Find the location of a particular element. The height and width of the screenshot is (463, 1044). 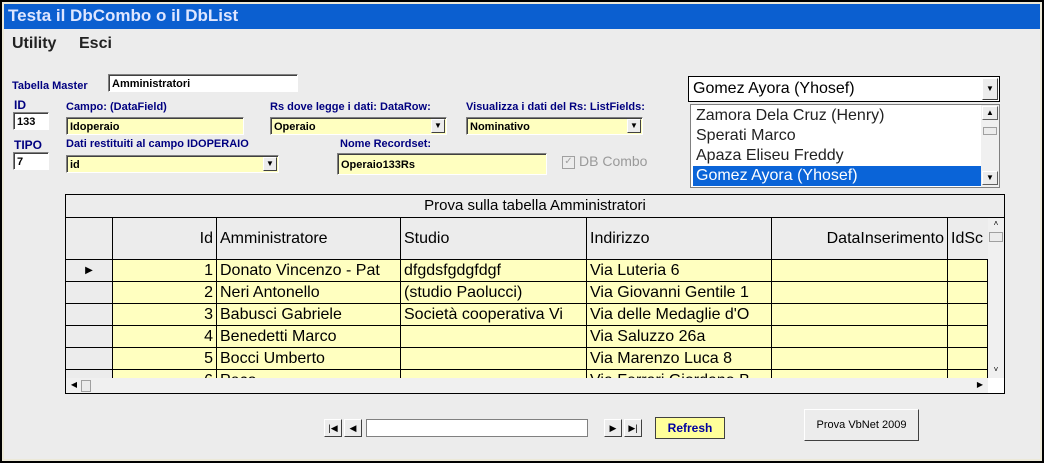

cell-amministratore: Babusci Gabriele is located at coordinates (309, 315).